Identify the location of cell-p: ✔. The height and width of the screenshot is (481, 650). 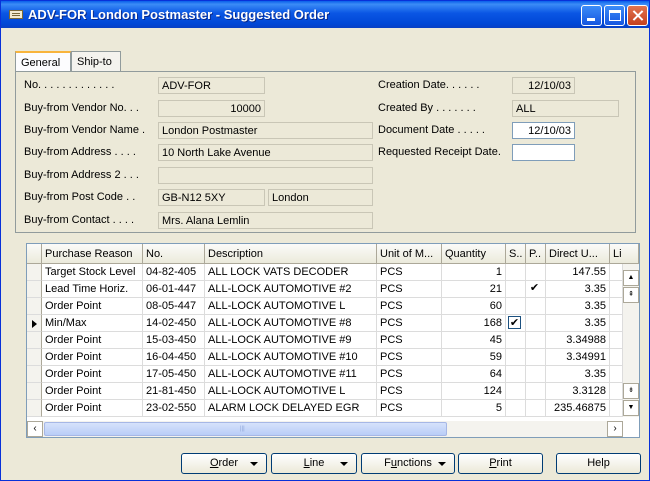
(536, 289).